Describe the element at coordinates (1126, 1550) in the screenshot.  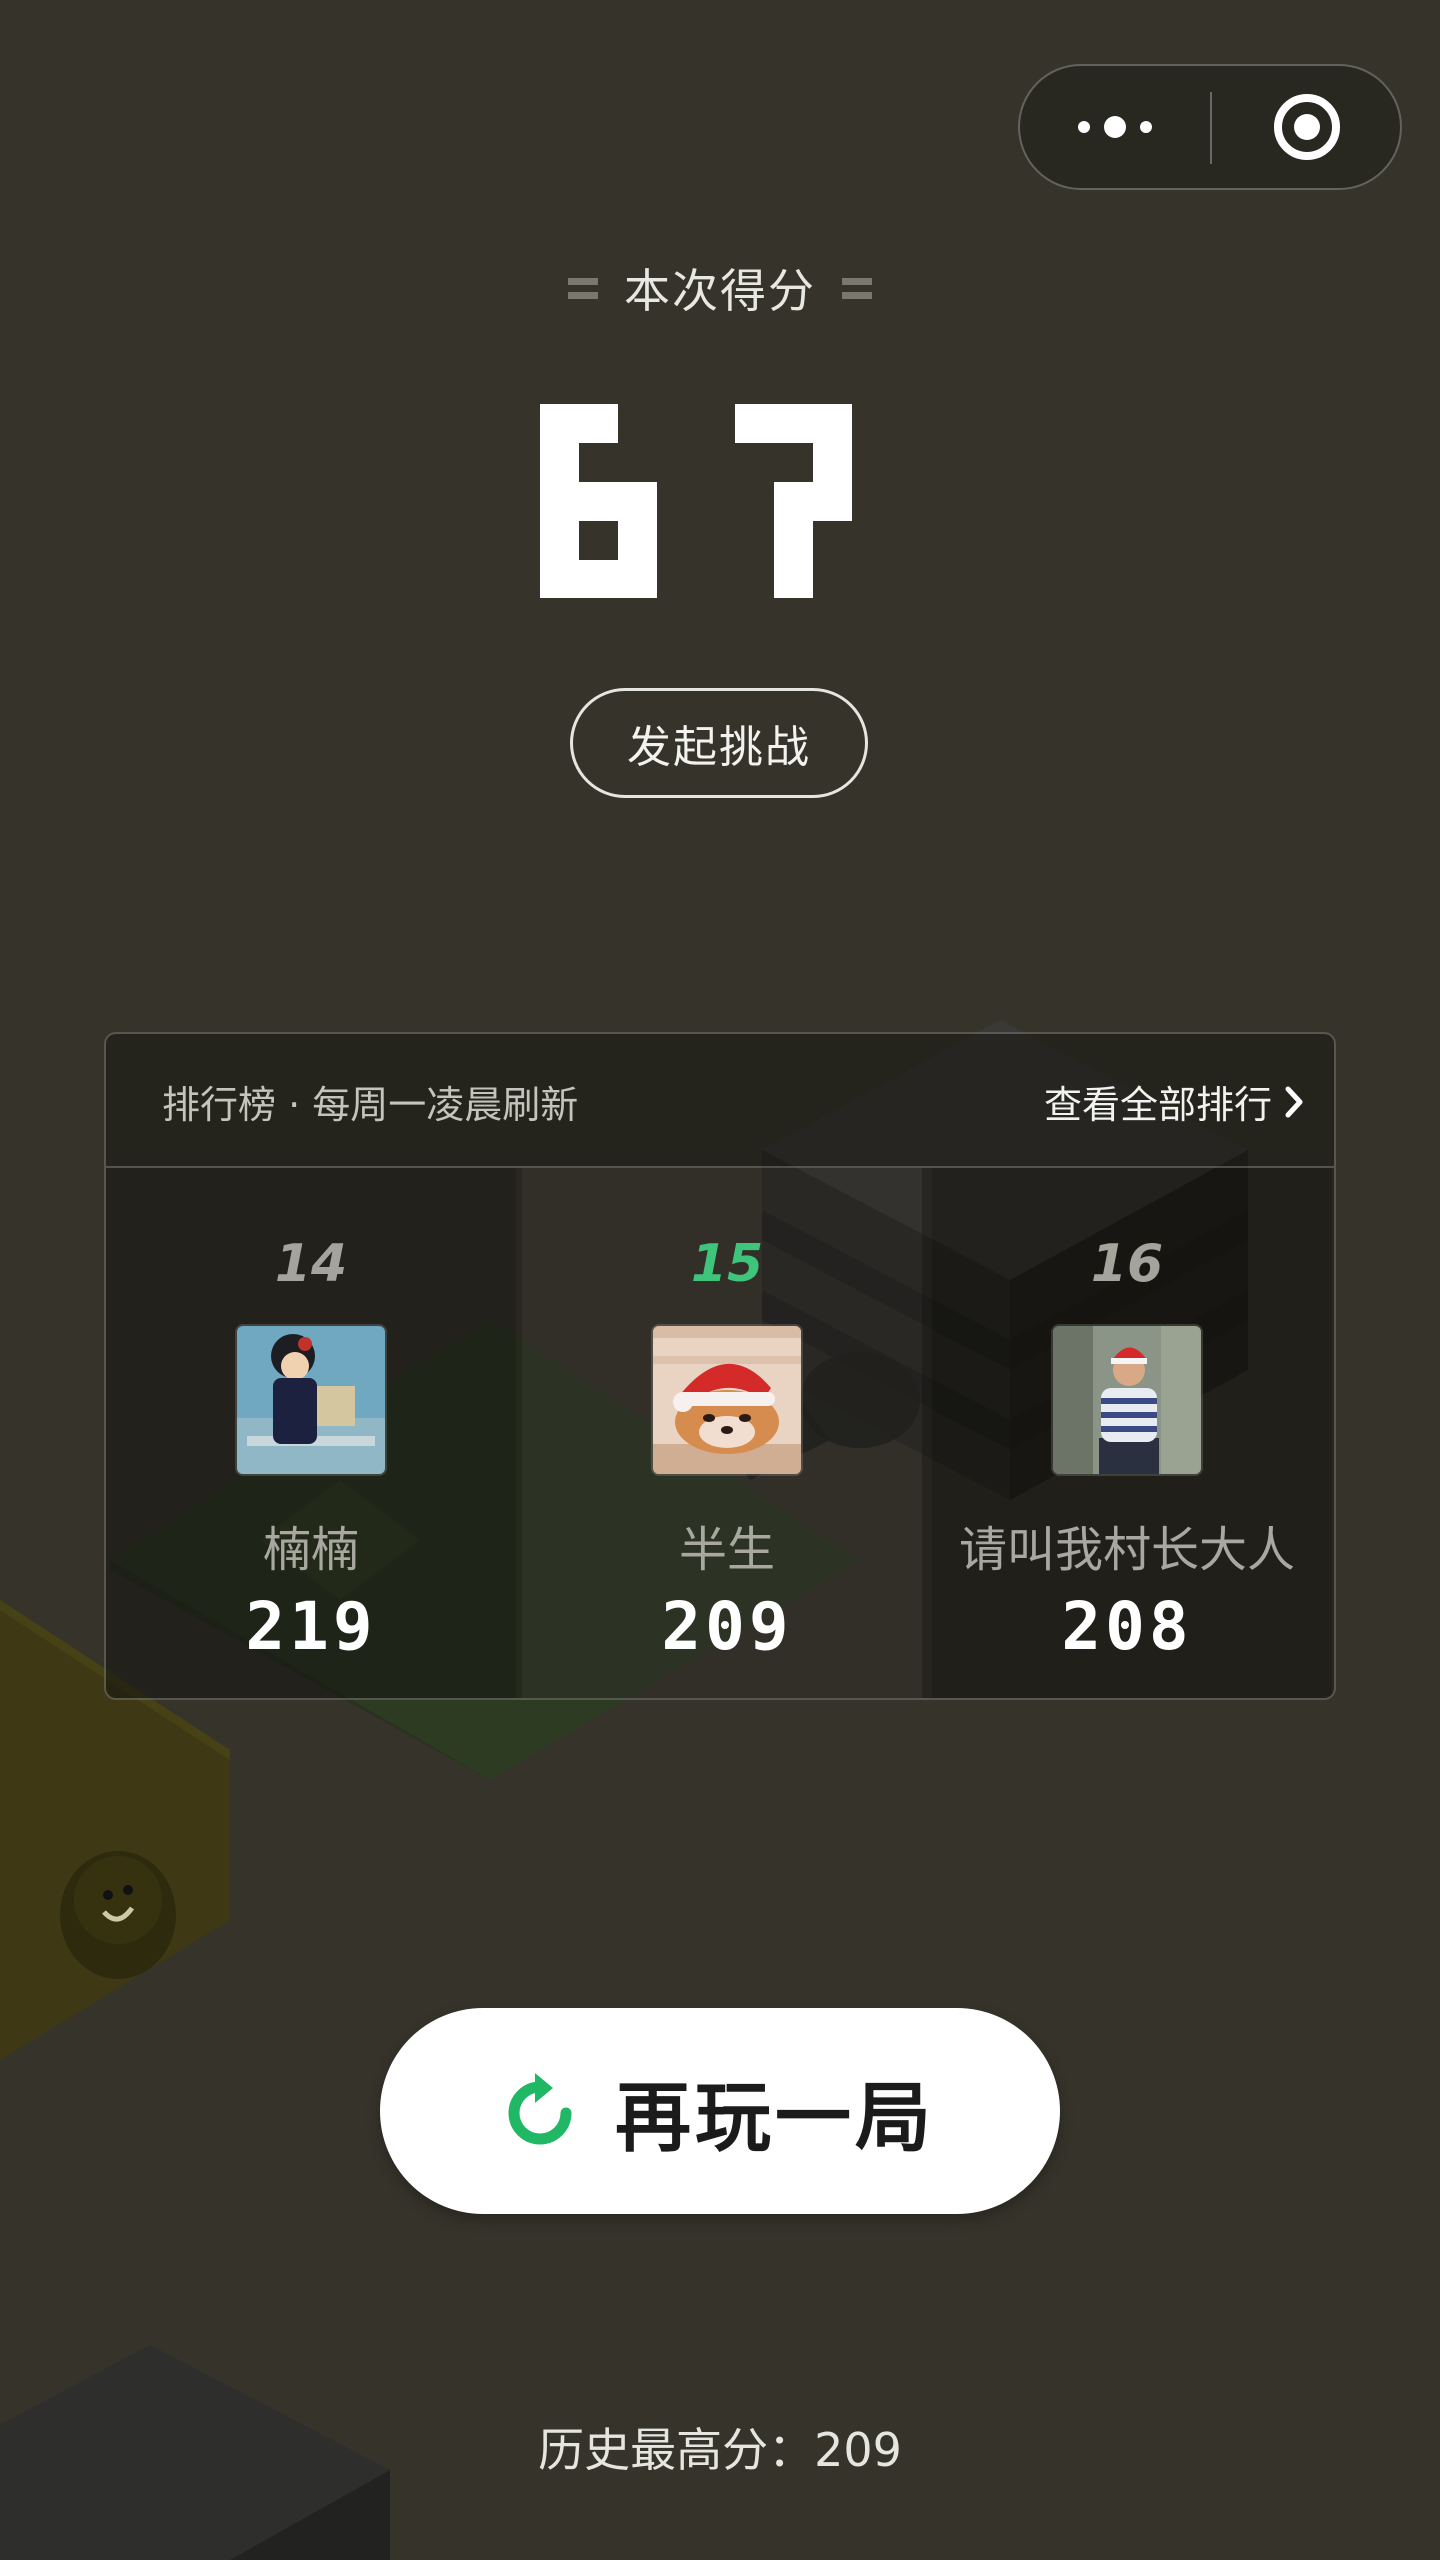
I see `player-name: 请叫我村长大人` at that location.